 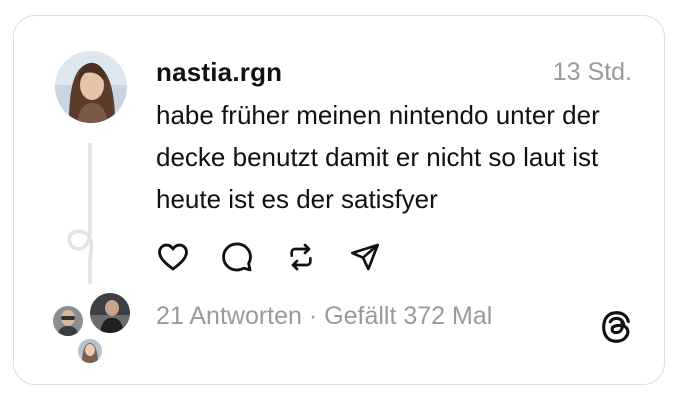 I want to click on thread-line, so click(x=80, y=214).